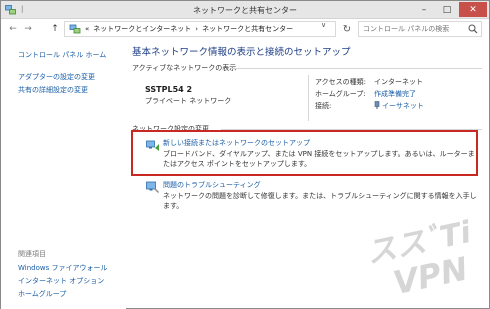 The height and width of the screenshot is (309, 490). What do you see at coordinates (395, 94) in the screenshot?
I see `homegroup-link: 作成準備完了` at bounding box center [395, 94].